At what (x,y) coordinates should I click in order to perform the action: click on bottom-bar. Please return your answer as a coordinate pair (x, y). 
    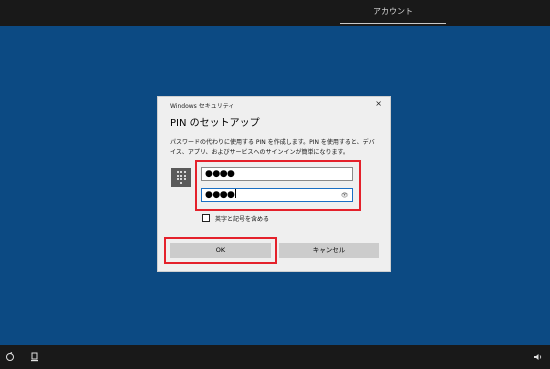
    Looking at the image, I should click on (275, 357).